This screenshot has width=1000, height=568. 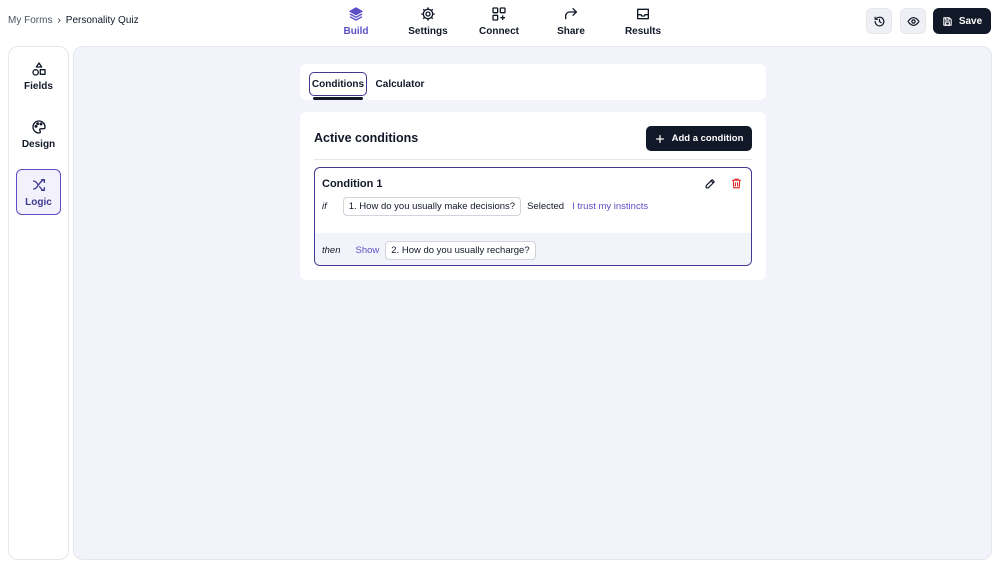 I want to click on divider, so click(x=533, y=159).